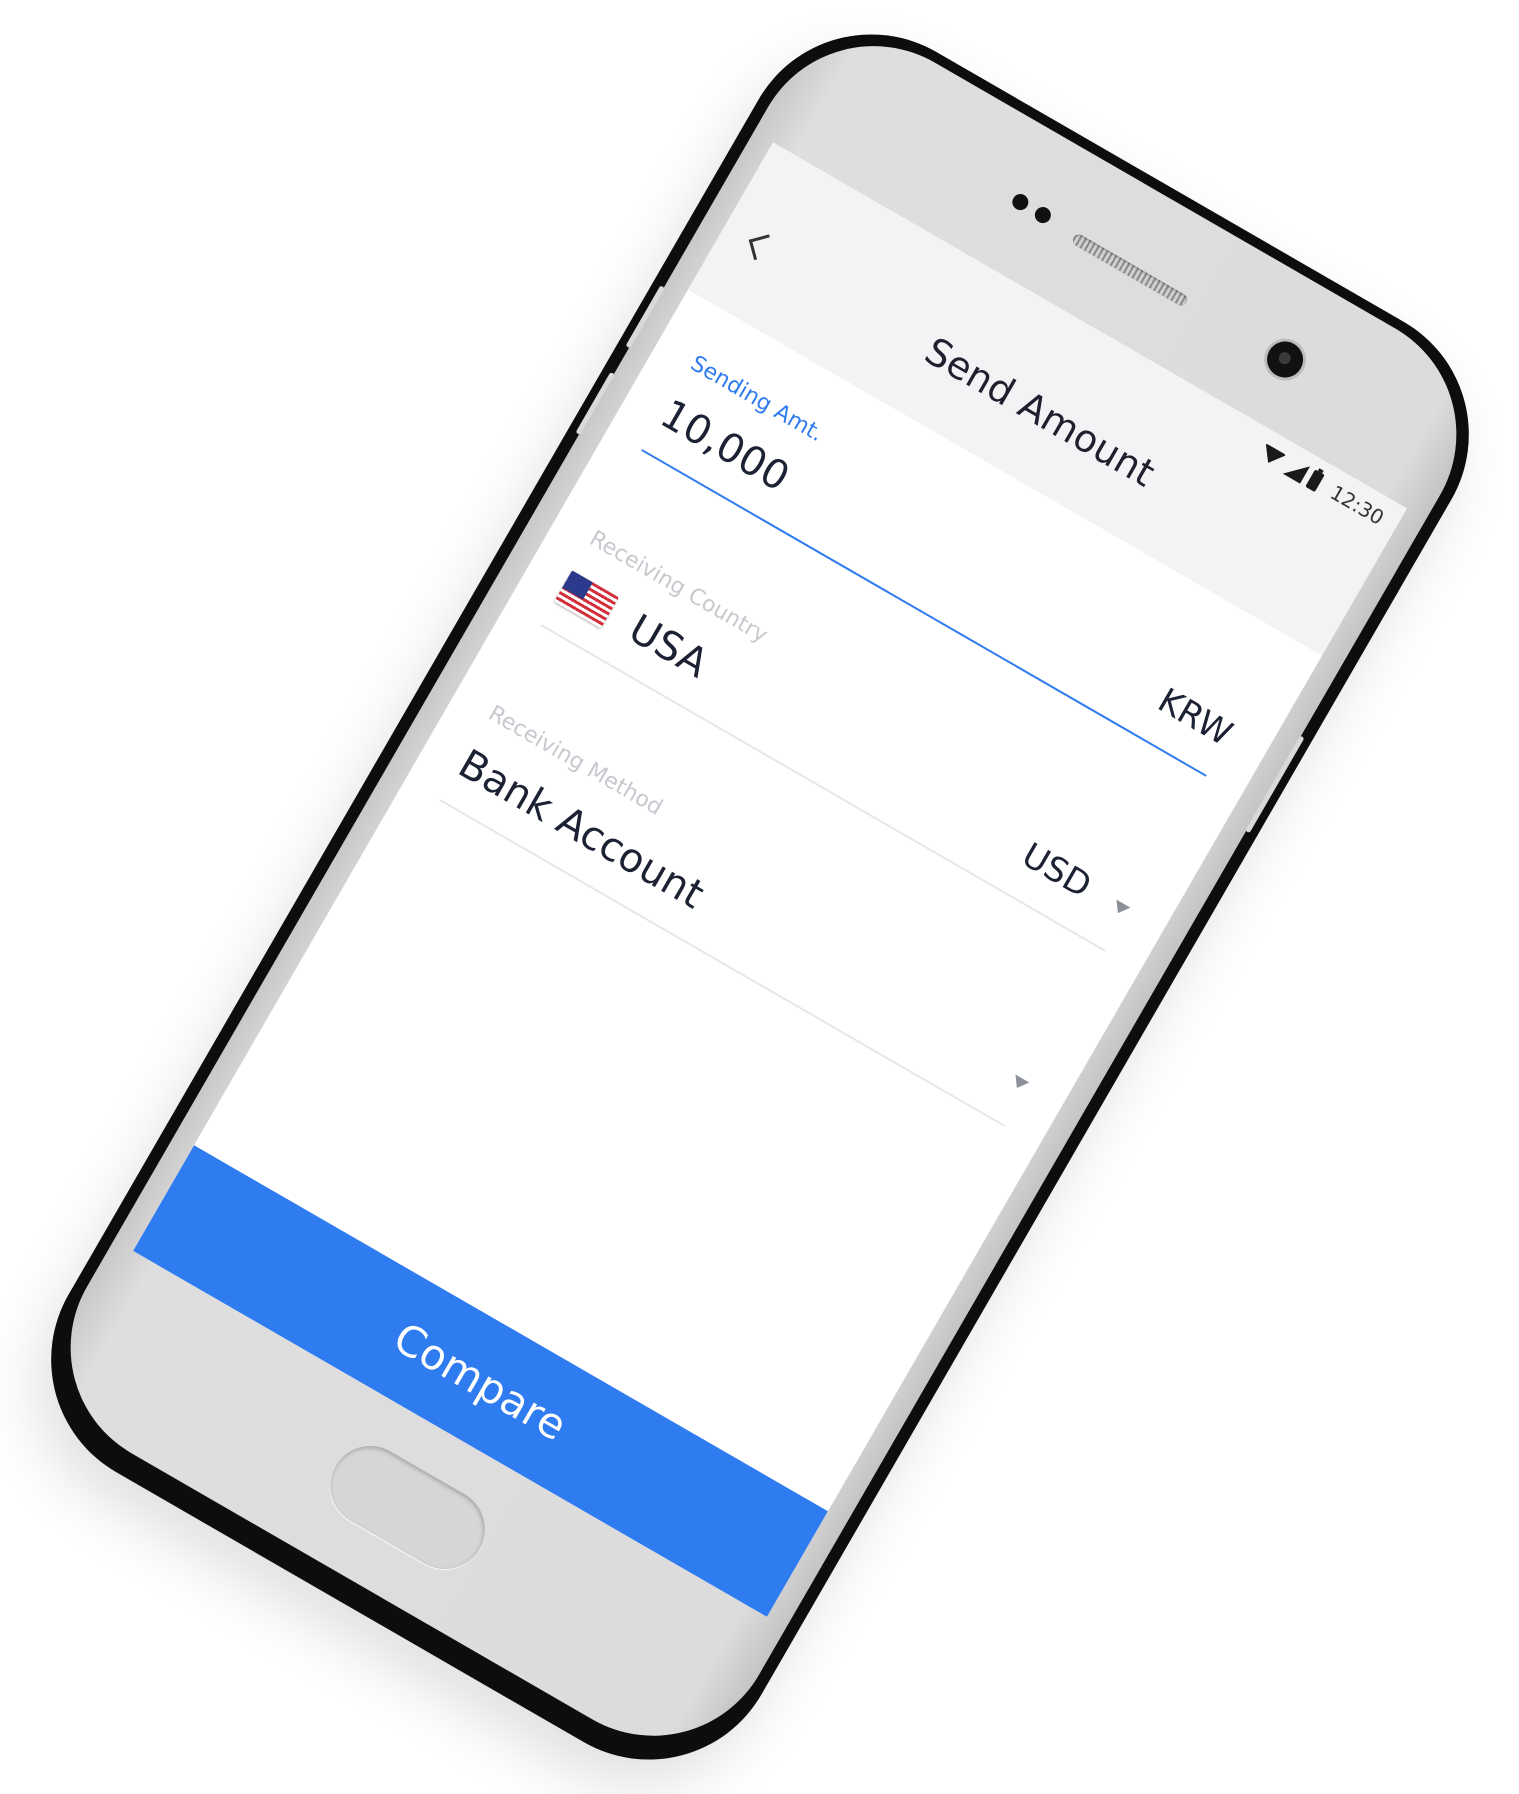  I want to click on method-dropdown-icon, so click(1020, 1083).